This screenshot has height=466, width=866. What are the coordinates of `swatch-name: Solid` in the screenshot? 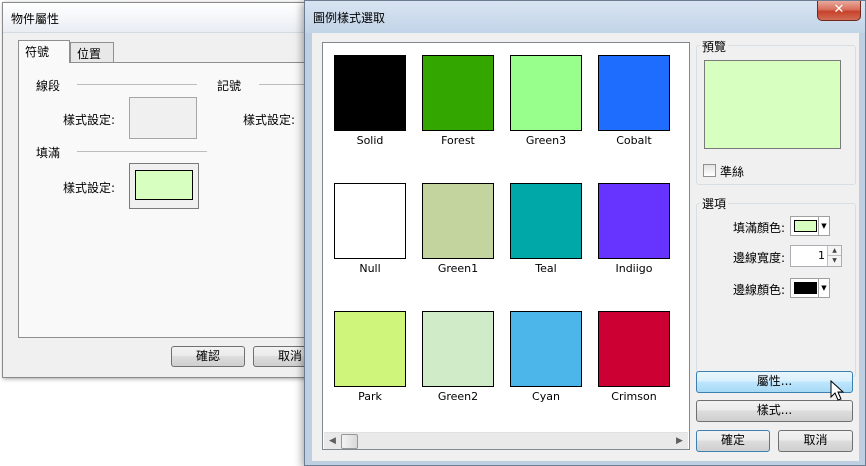 It's located at (370, 140).